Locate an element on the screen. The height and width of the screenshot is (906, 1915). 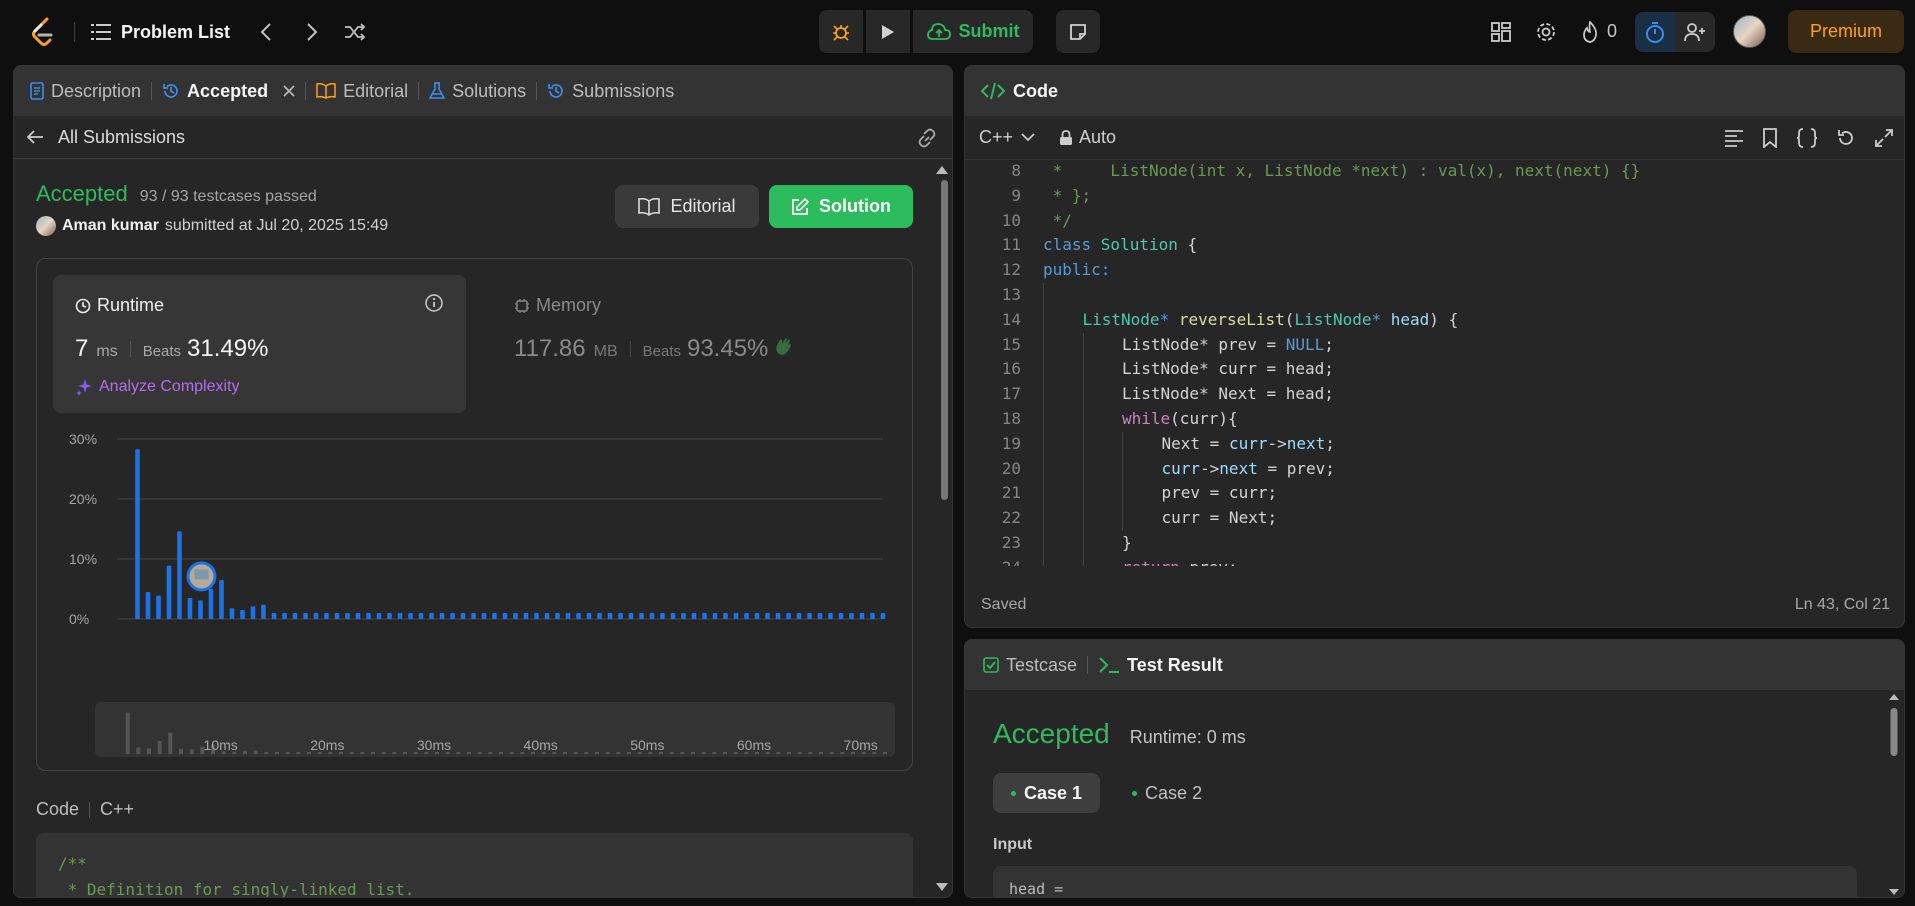
chart-range-slider: 10ms 20ms 30ms 40ms 50ms 60ms 70ms is located at coordinates (495, 729).